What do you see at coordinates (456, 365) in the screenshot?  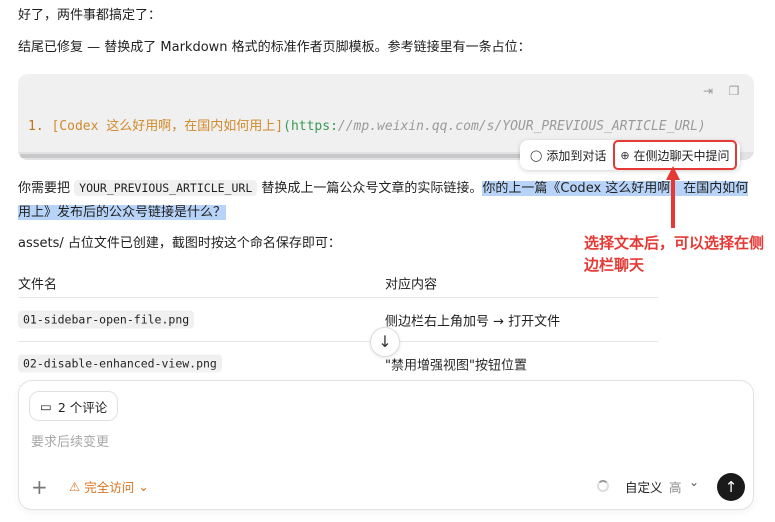 I see `row-content: "禁用增强视图"按钮位置` at bounding box center [456, 365].